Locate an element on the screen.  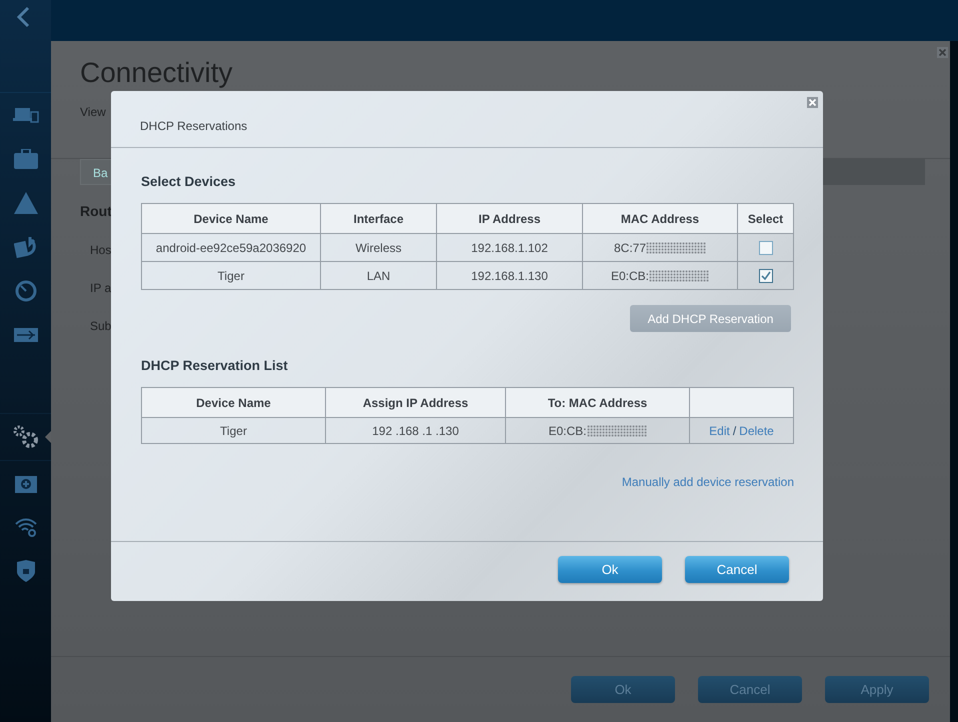
page-button: Apply is located at coordinates (877, 689).